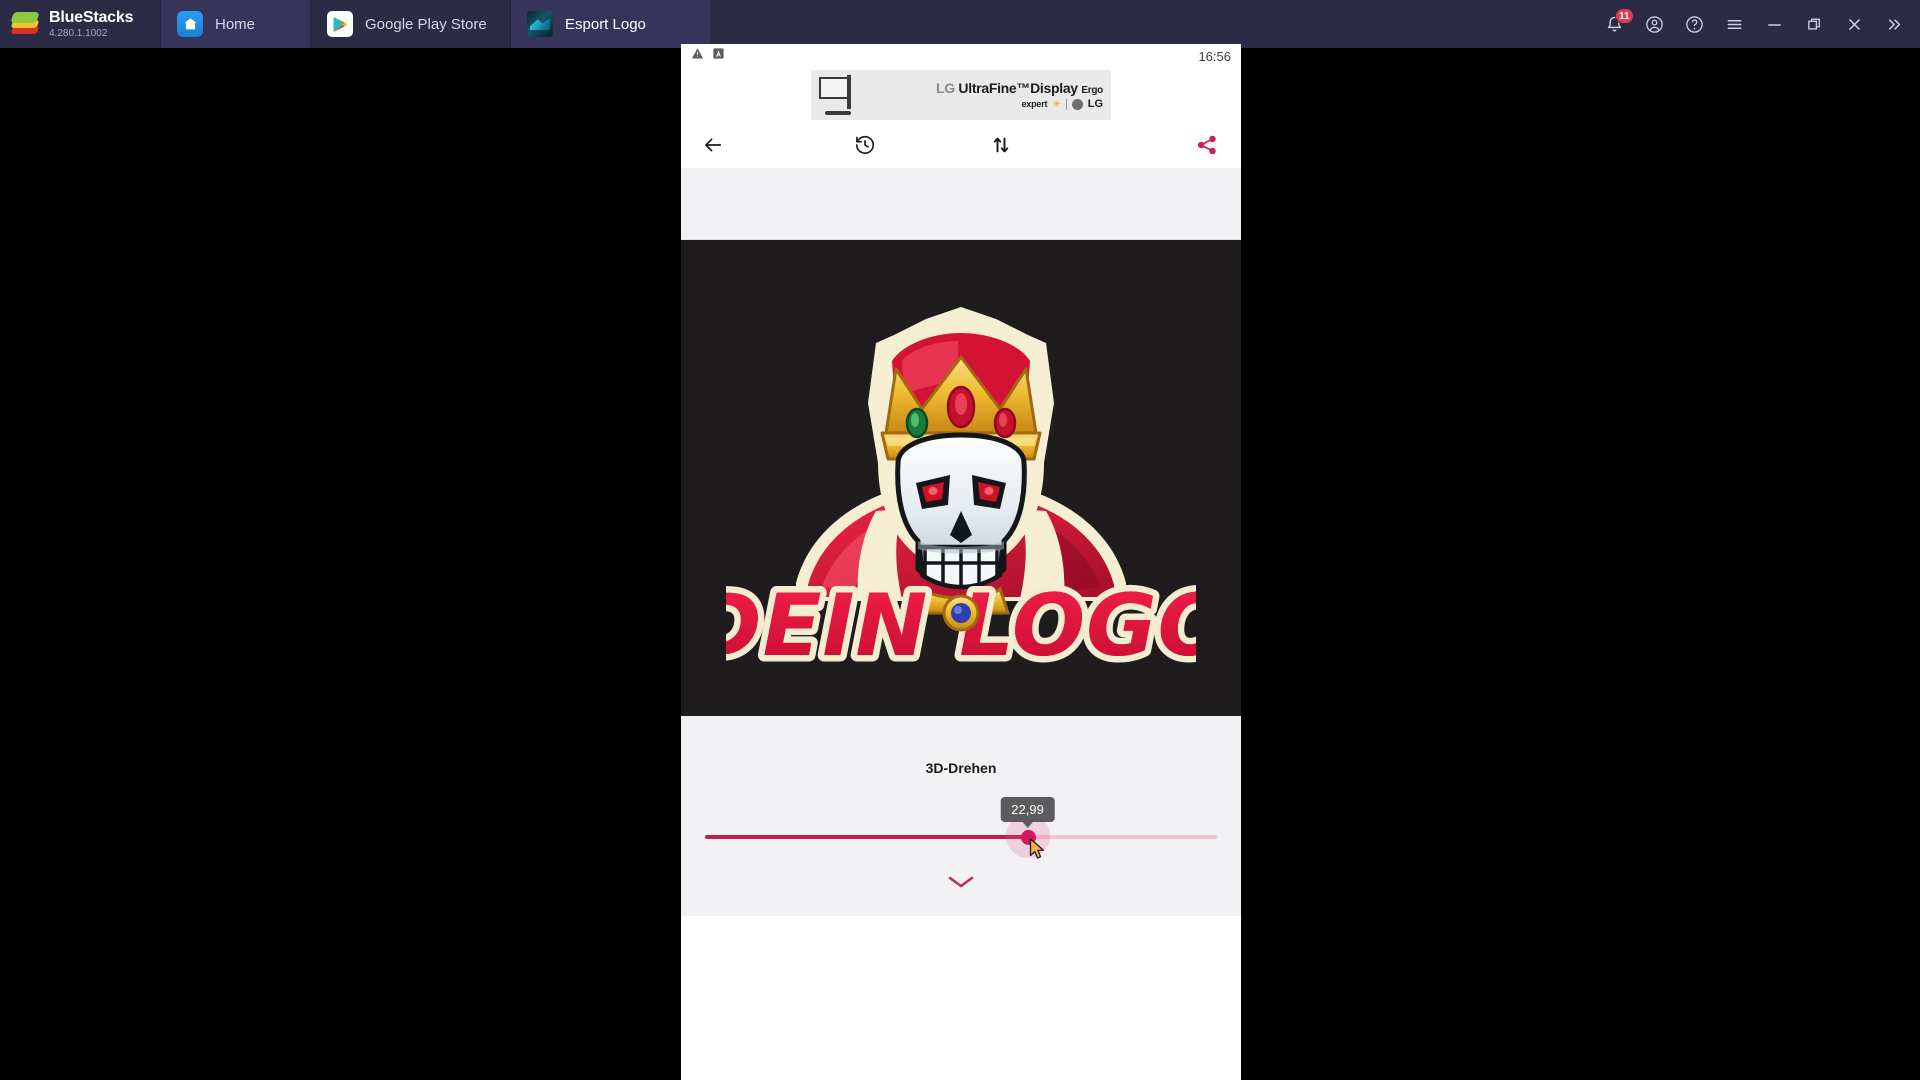  Describe the element at coordinates (945, 88) in the screenshot. I see `ad-brand: LG` at that location.